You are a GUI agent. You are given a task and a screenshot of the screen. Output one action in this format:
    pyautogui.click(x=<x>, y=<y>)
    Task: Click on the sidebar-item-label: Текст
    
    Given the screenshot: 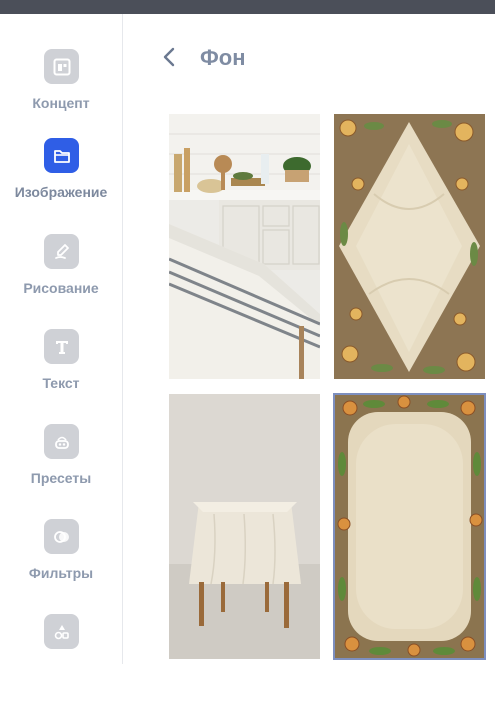 What is the action you would take?
    pyautogui.click(x=61, y=383)
    